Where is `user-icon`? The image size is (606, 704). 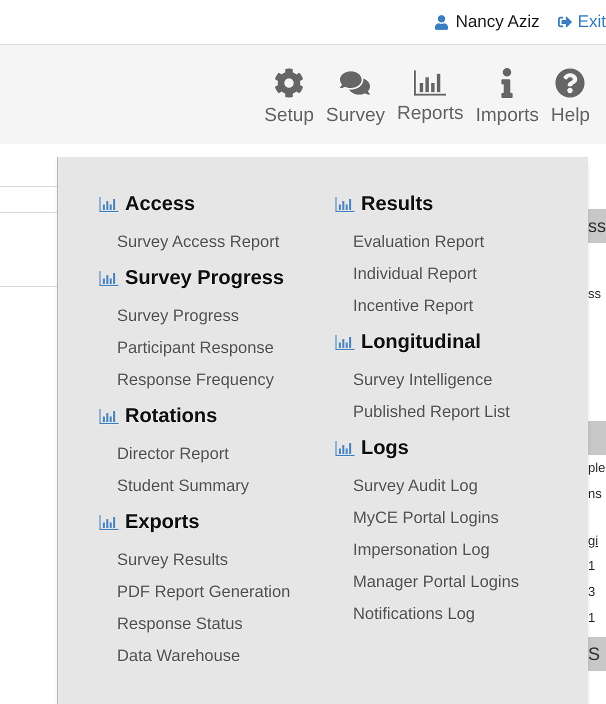 user-icon is located at coordinates (441, 22).